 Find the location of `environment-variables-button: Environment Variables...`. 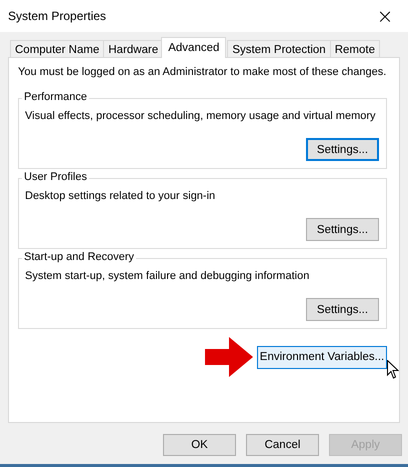

environment-variables-button: Environment Variables... is located at coordinates (322, 357).